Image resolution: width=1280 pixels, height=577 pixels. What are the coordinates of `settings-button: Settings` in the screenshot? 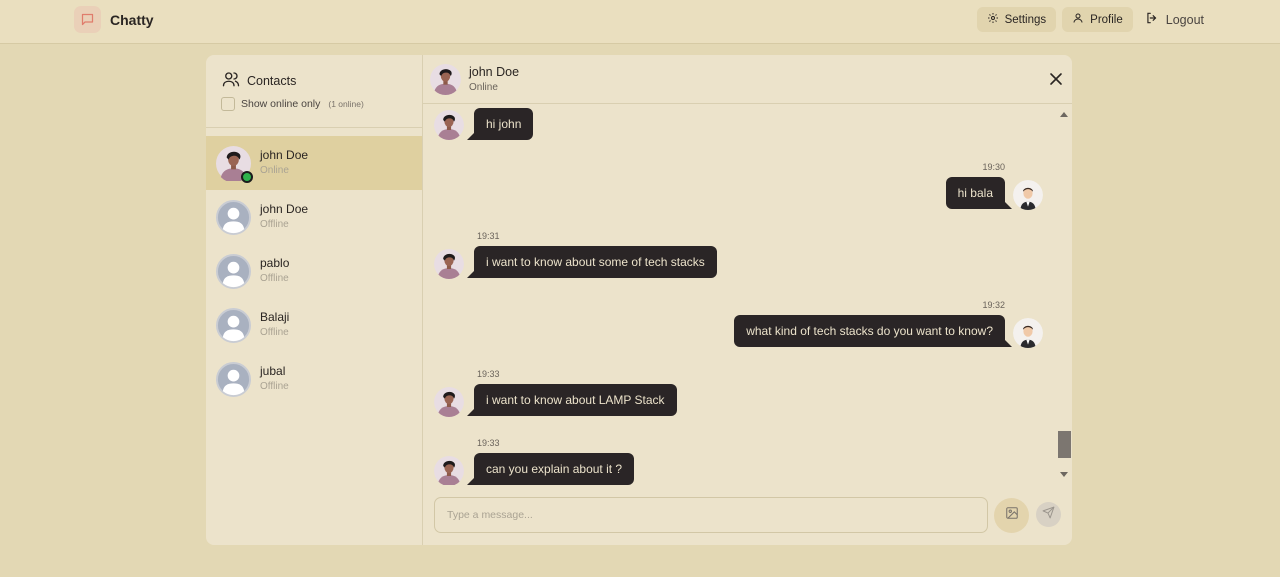 It's located at (1016, 19).